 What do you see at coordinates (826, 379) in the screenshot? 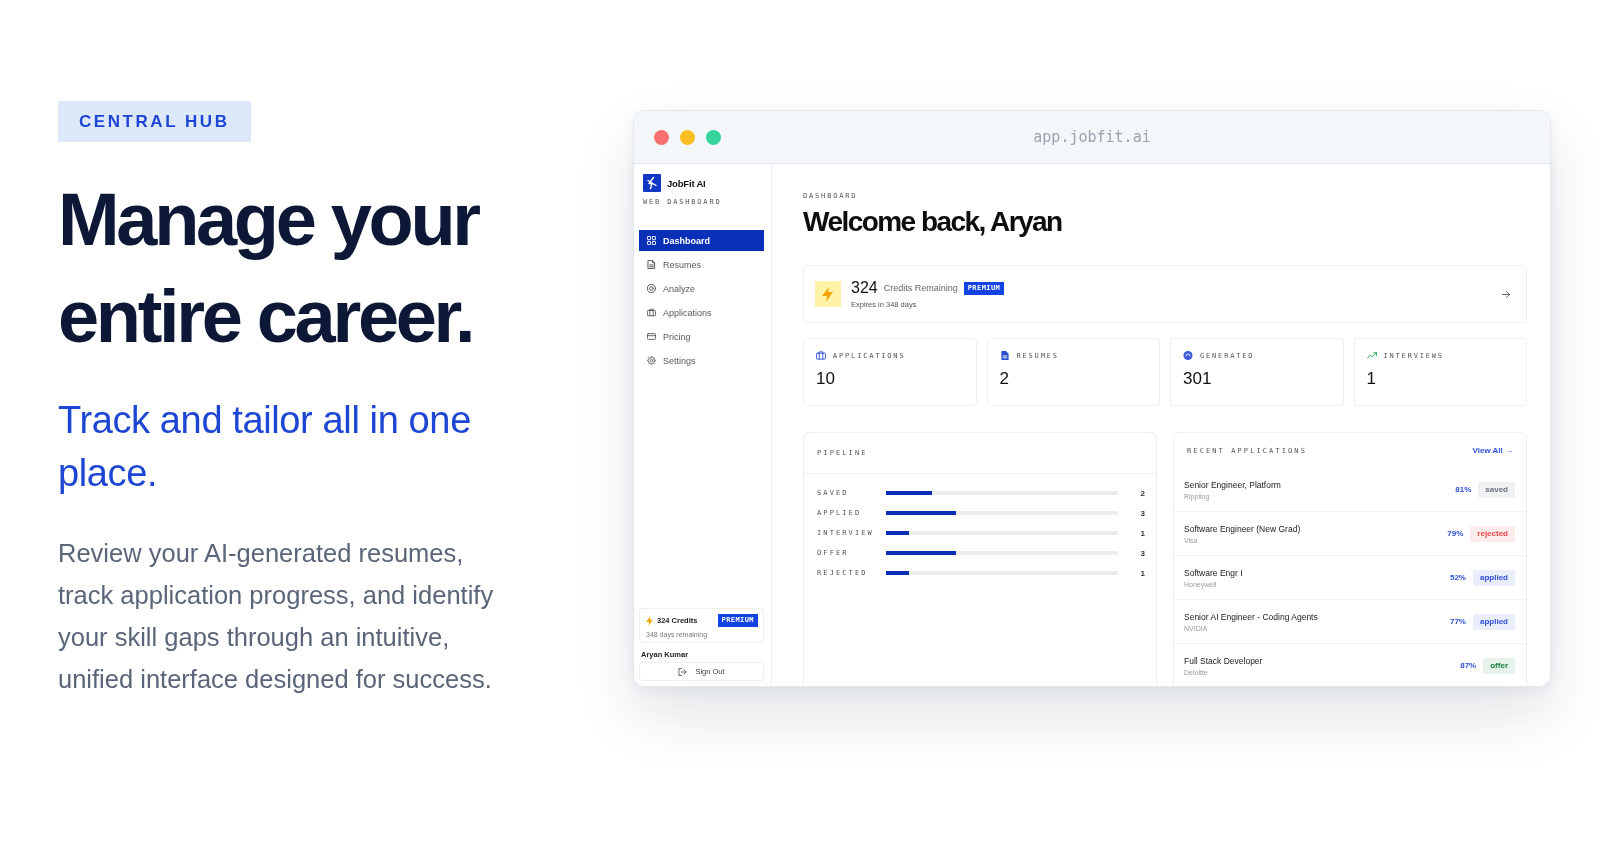
I see `stat-value: 10` at bounding box center [826, 379].